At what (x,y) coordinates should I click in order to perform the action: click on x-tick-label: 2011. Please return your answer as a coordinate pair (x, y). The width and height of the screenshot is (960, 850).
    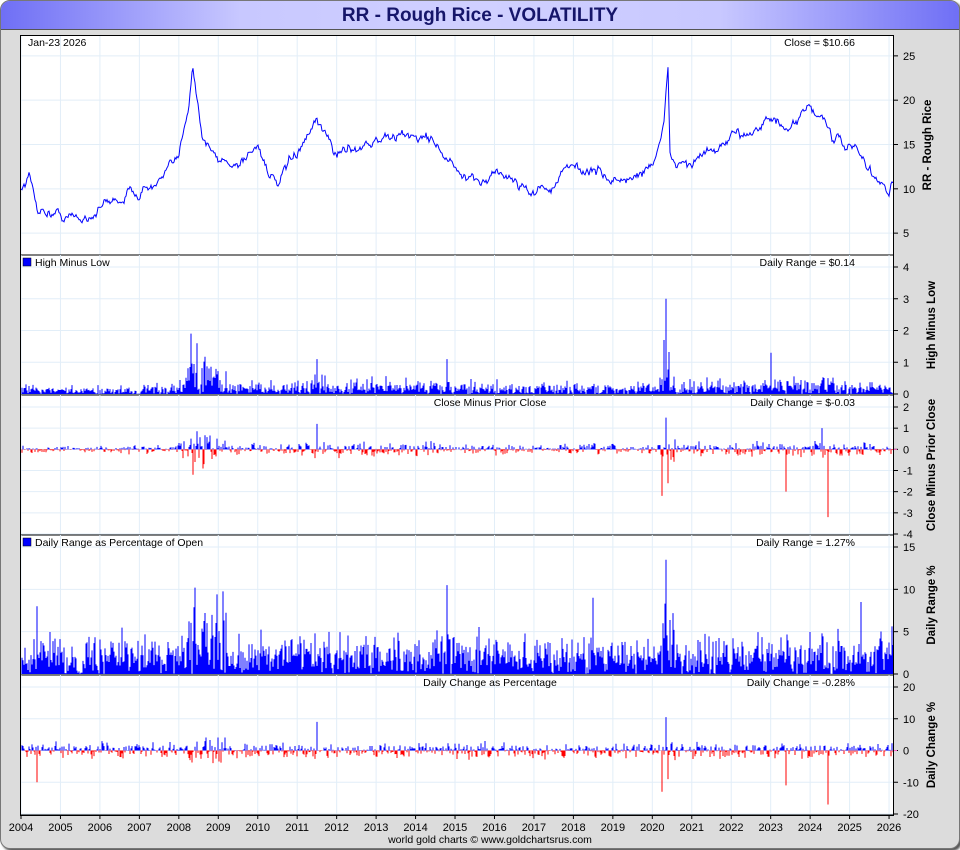
    Looking at the image, I should click on (297, 828).